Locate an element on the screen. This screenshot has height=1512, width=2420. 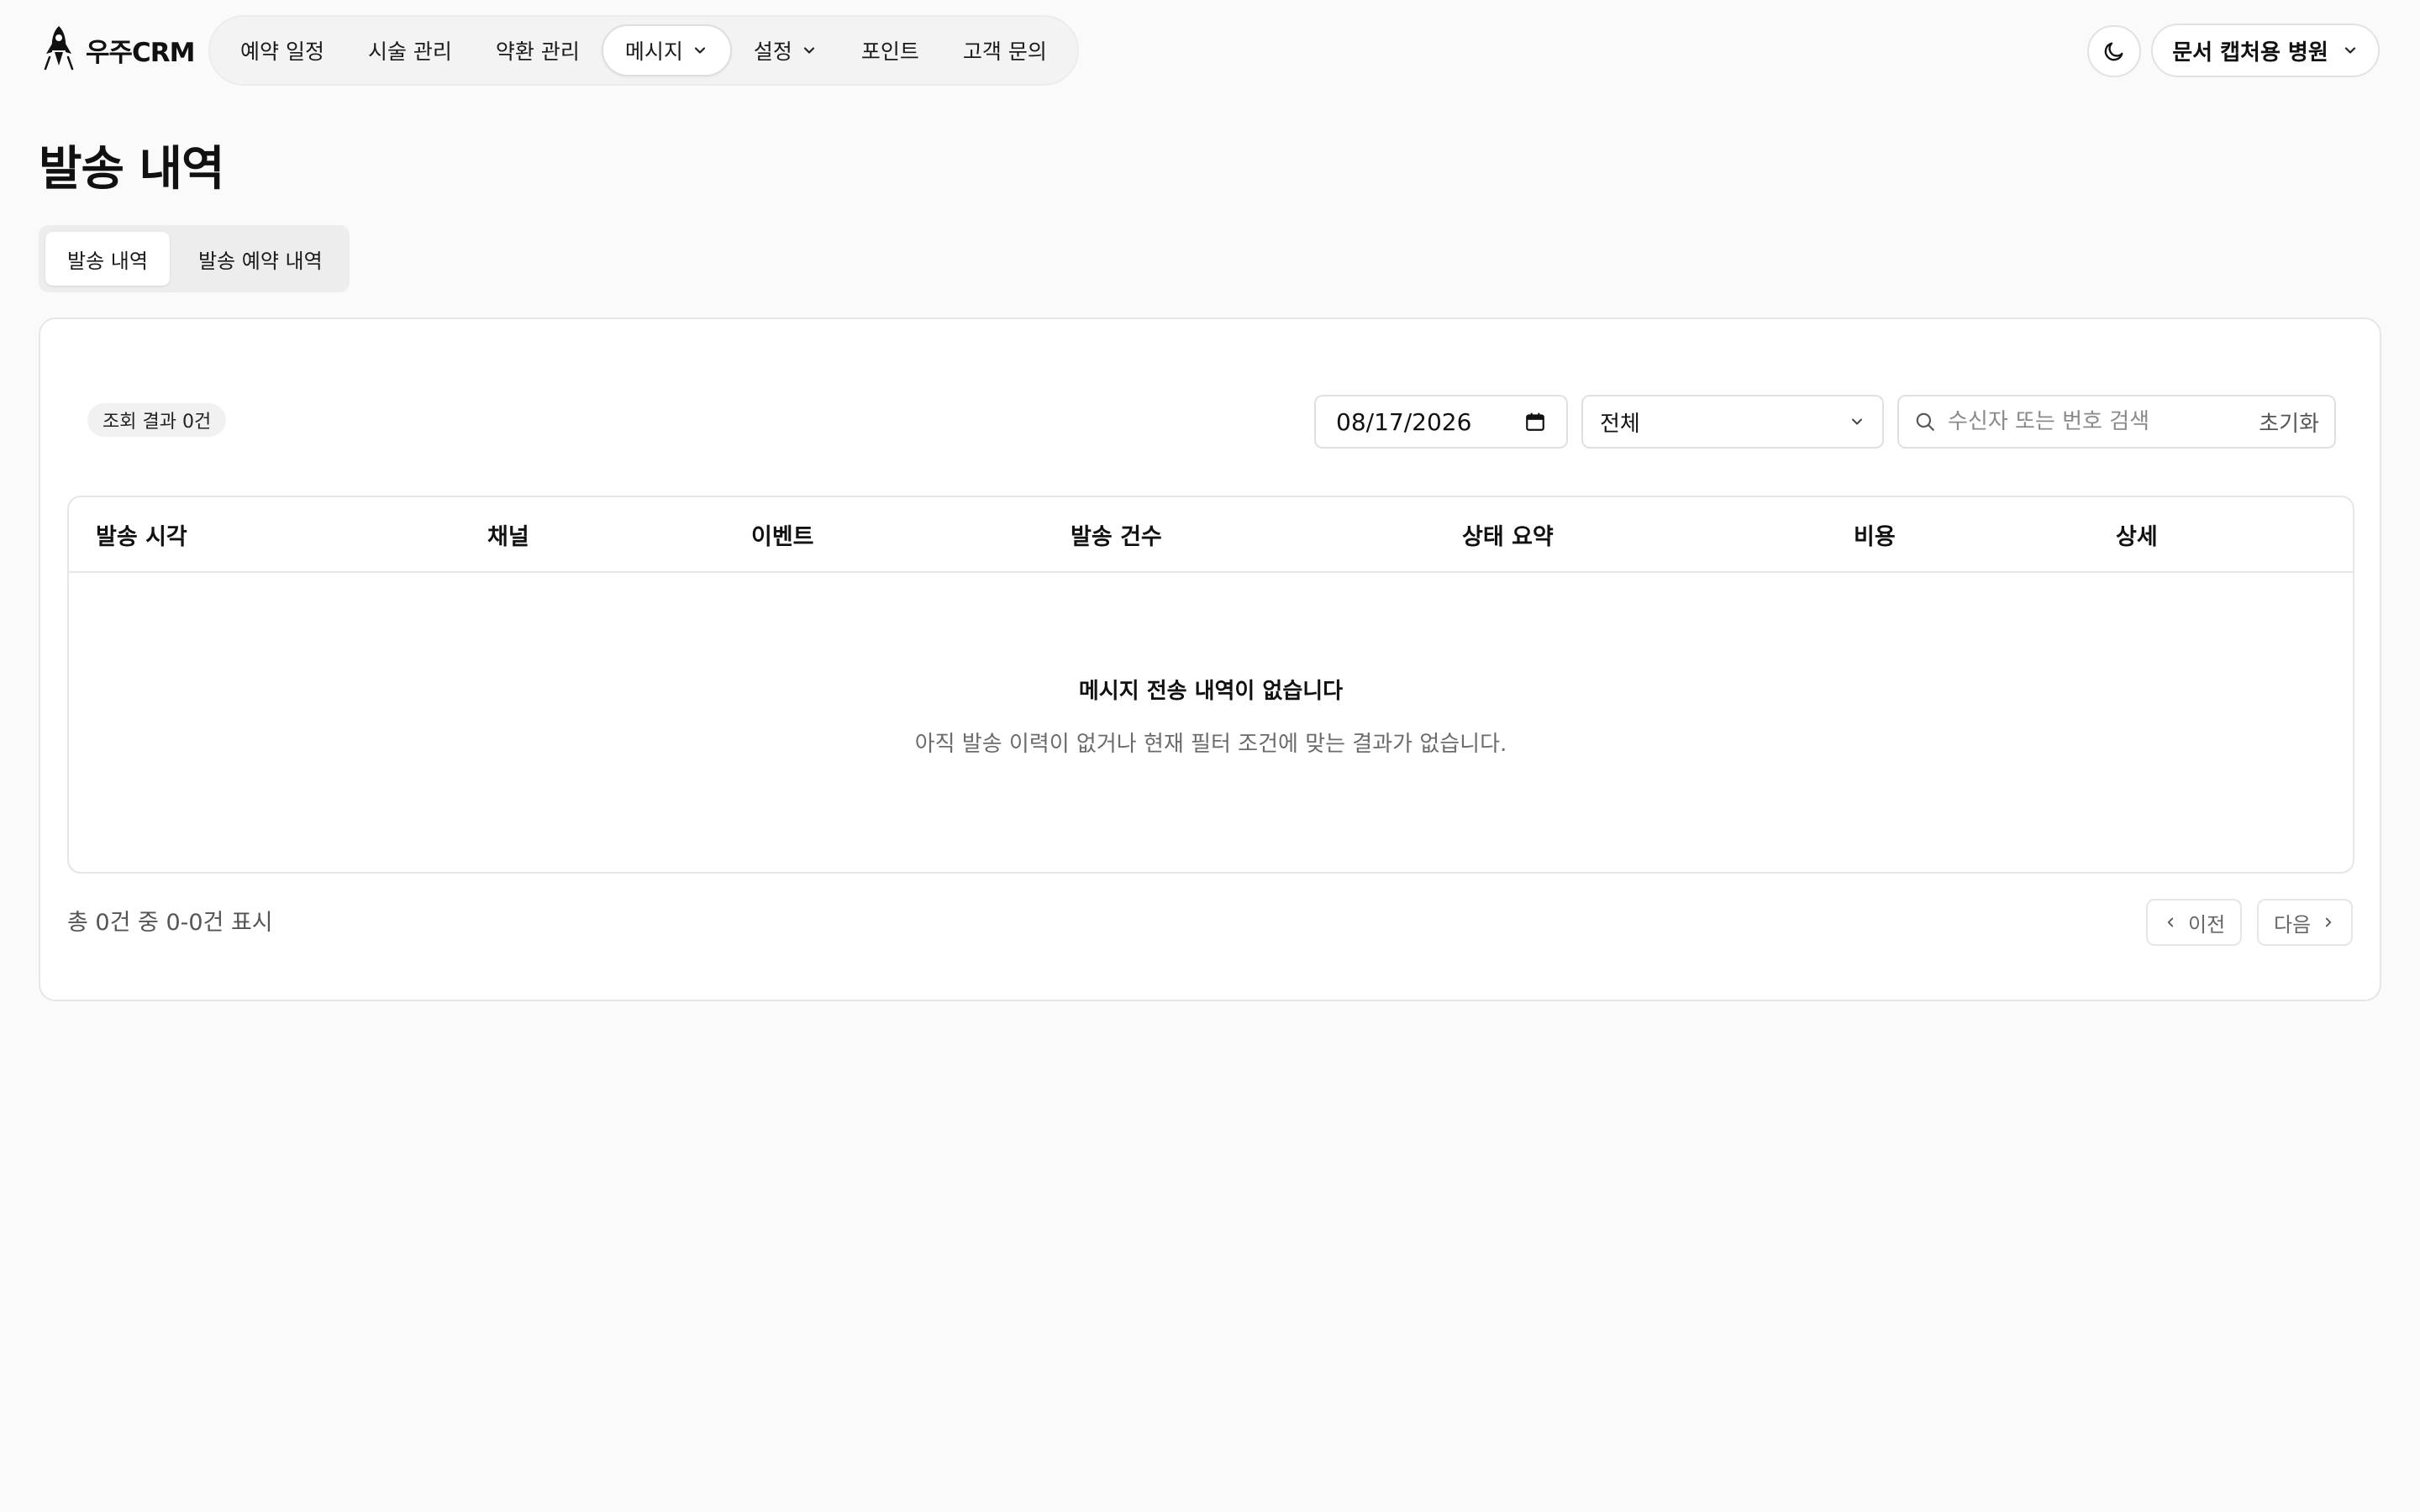
tab-list: 발송 내역 발송 예약 내역 is located at coordinates (195, 258).